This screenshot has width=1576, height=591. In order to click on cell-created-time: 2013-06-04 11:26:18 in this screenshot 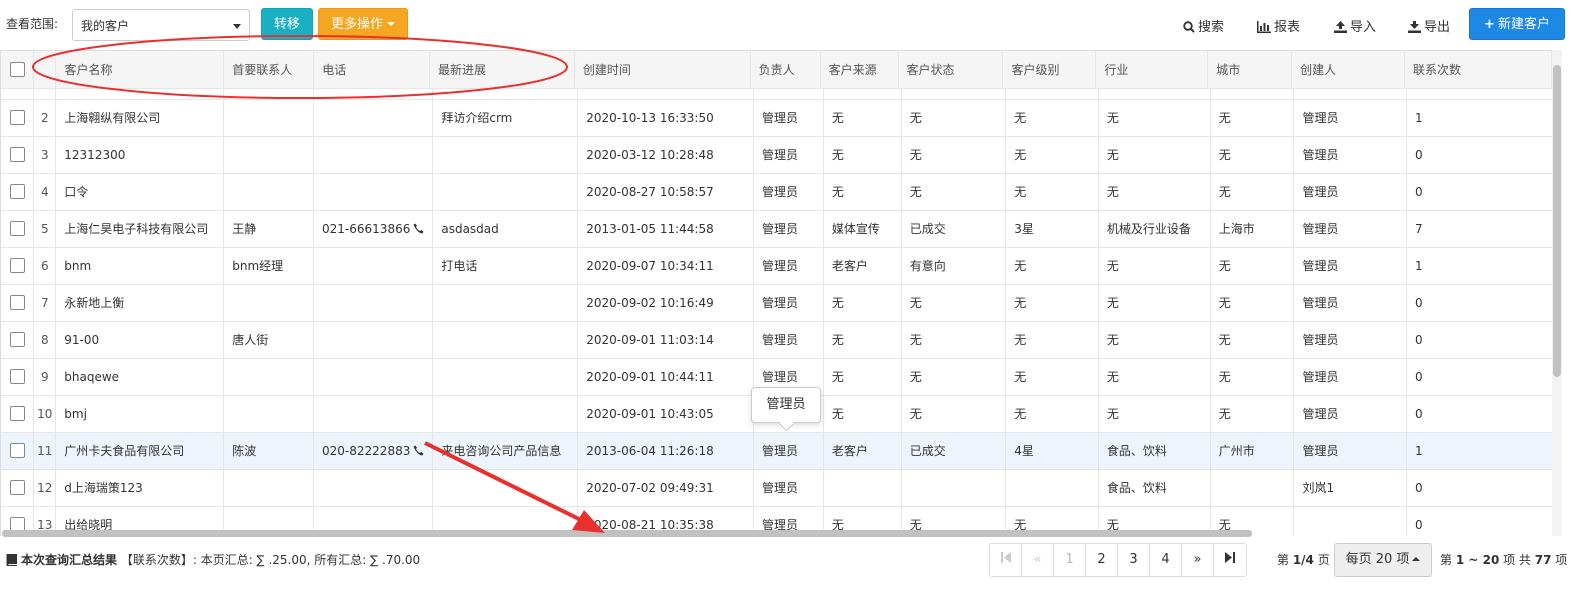, I will do `click(665, 451)`.